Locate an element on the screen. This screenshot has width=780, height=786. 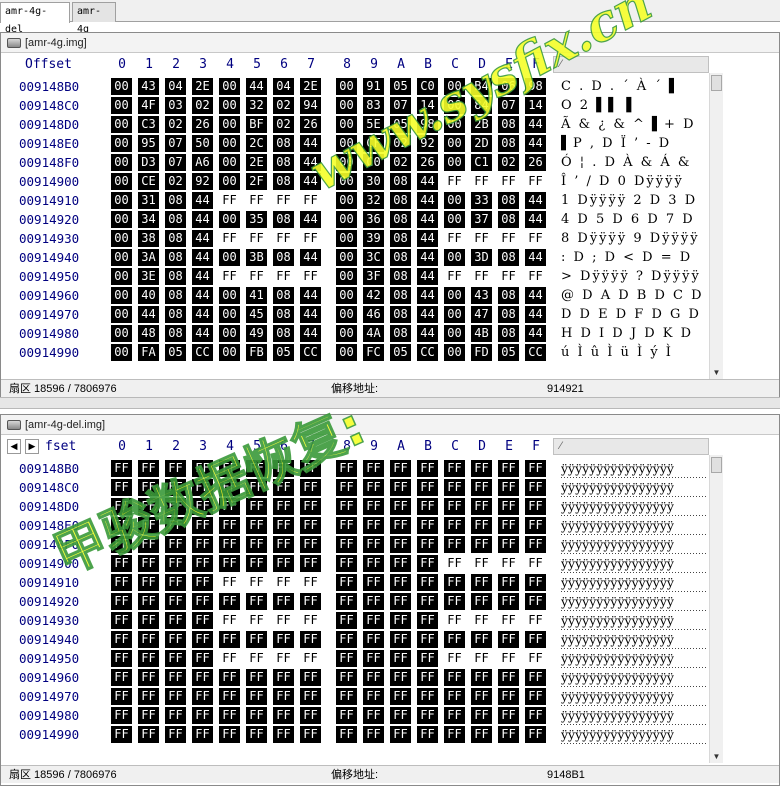
hex-byte: 41 is located at coordinates (256, 295).